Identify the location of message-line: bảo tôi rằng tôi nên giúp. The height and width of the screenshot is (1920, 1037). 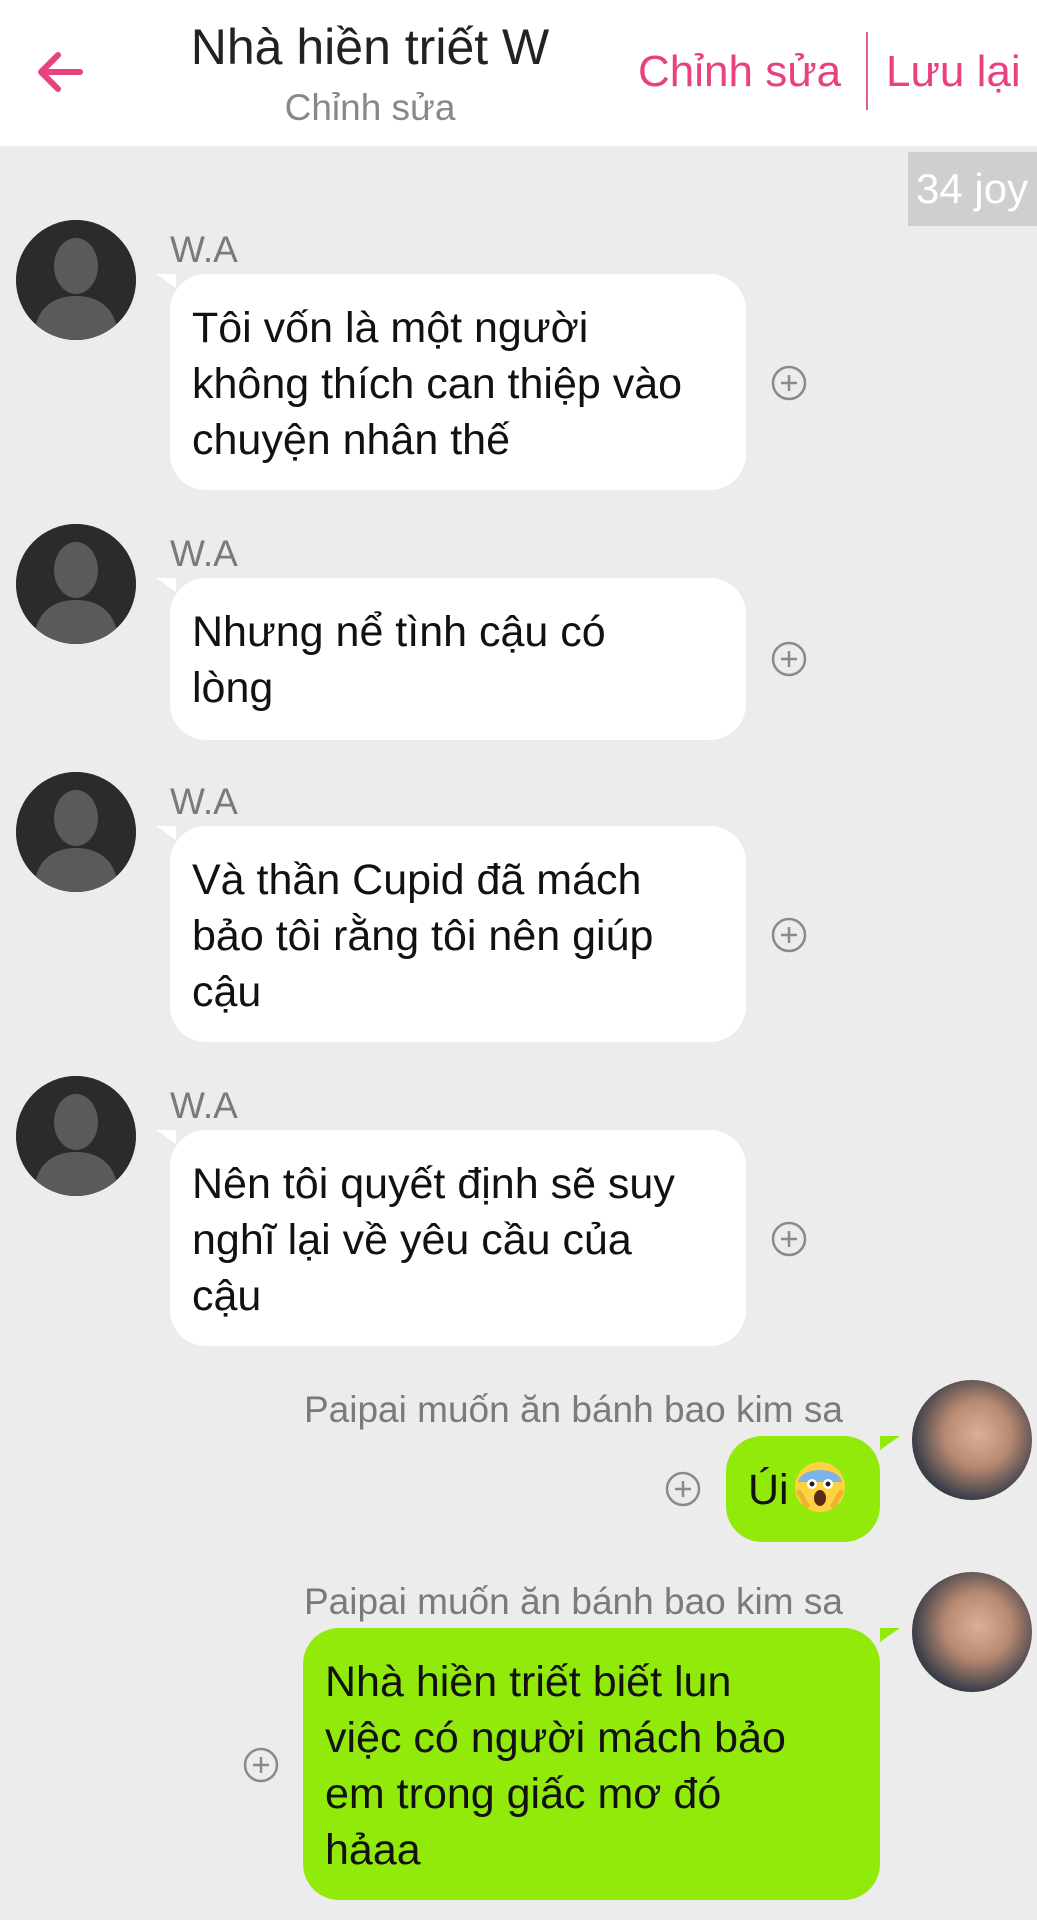
(423, 936).